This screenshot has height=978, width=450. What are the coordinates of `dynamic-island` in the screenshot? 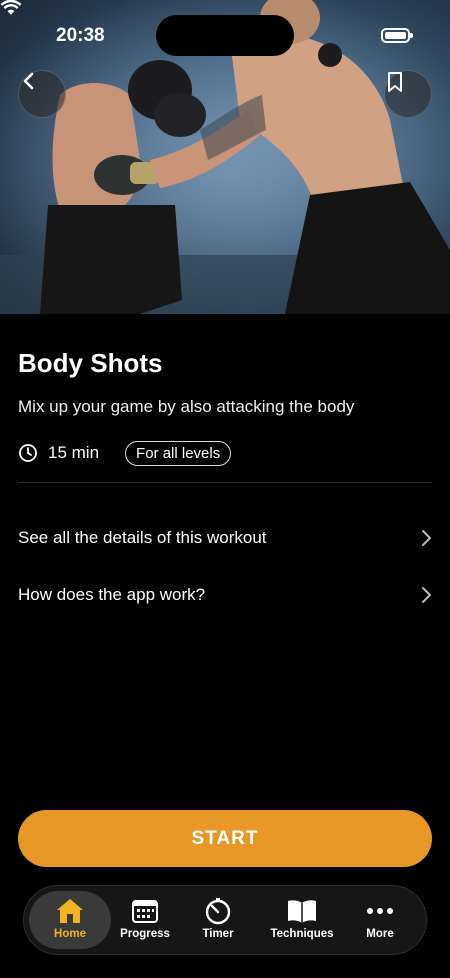 It's located at (225, 35).